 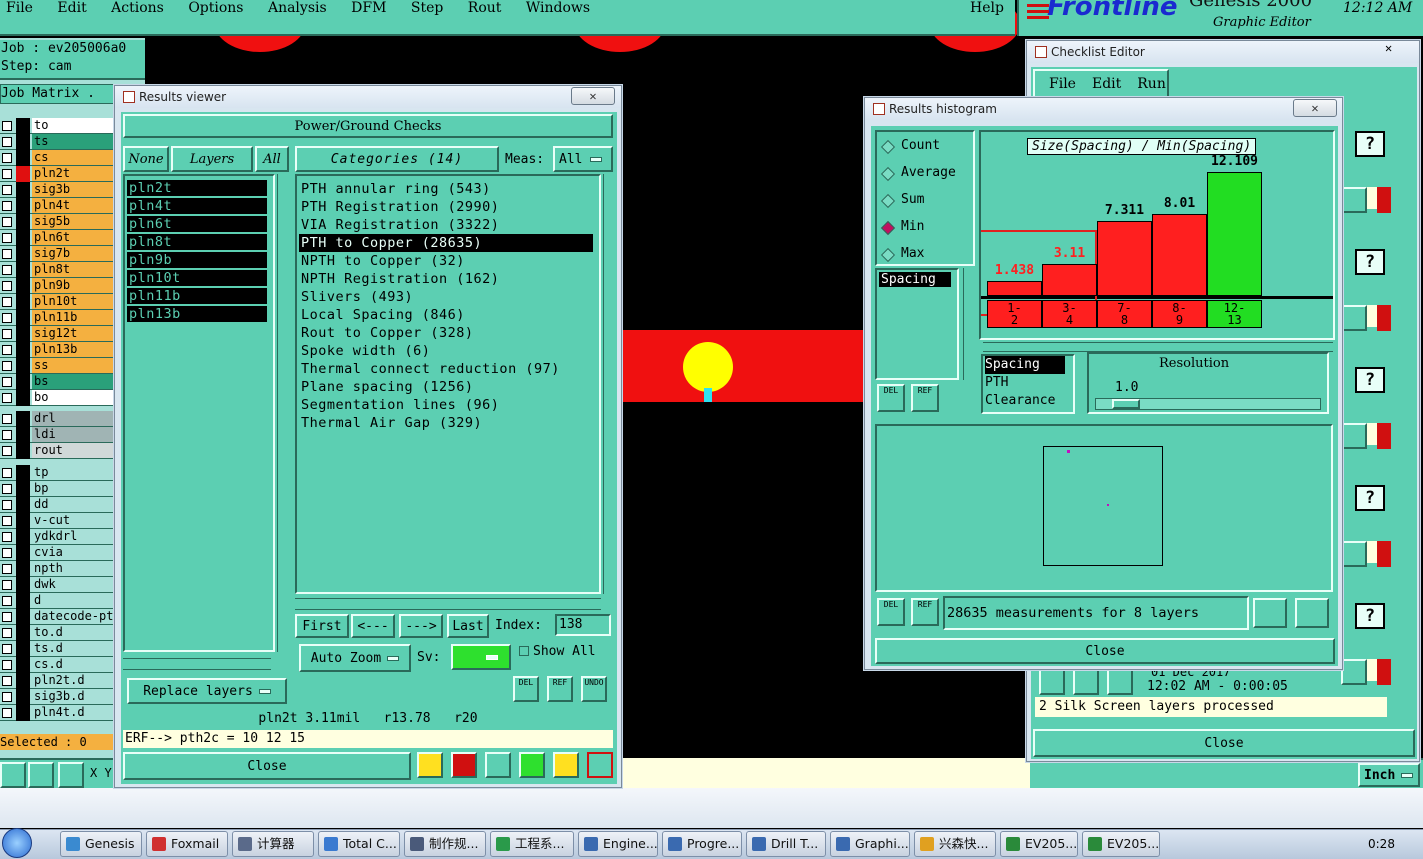 I want to click on sv-color-select, so click(x=481, y=657).